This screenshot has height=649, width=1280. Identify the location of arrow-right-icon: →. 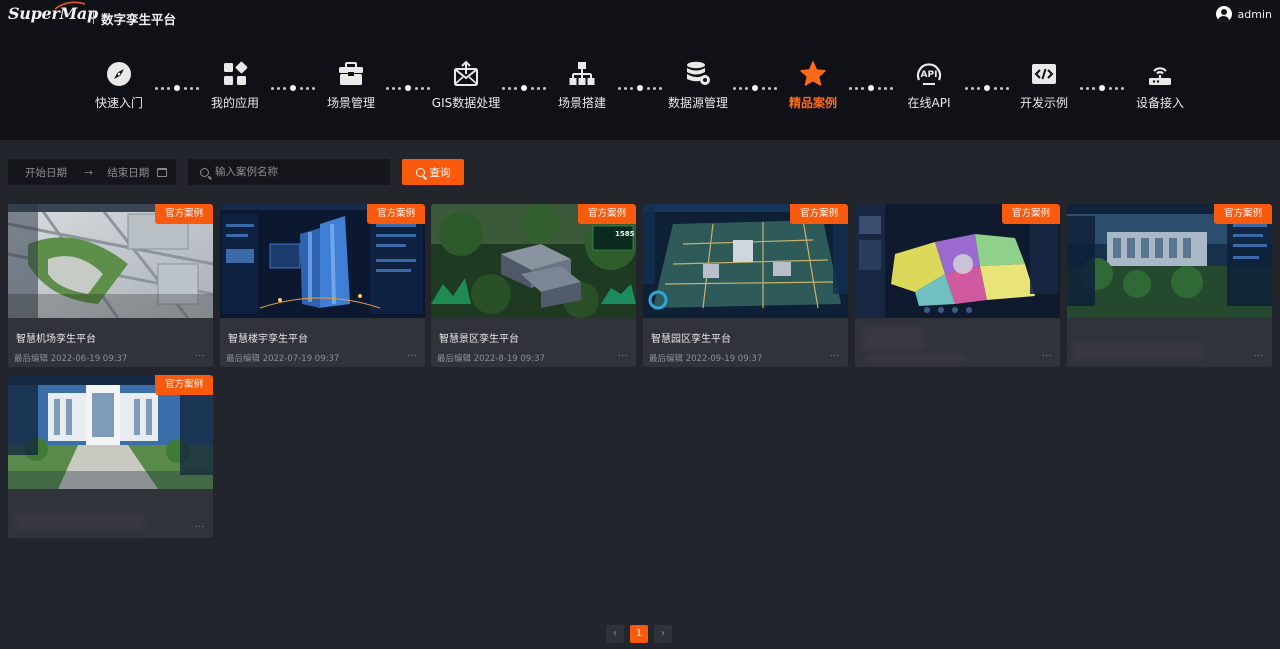
(89, 172).